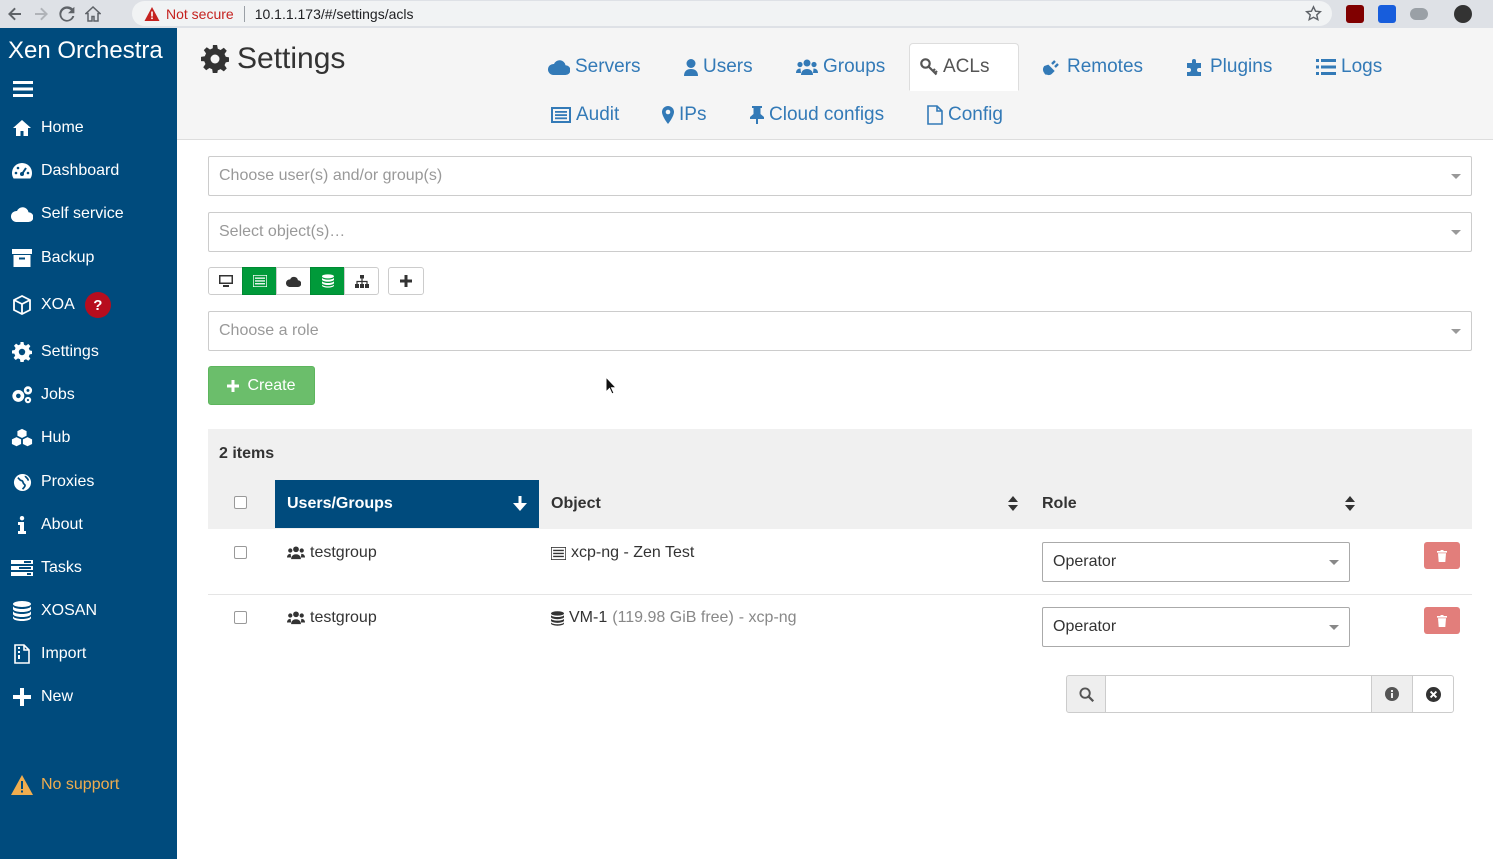  I want to click on ublock-extension-icon, so click(1355, 14).